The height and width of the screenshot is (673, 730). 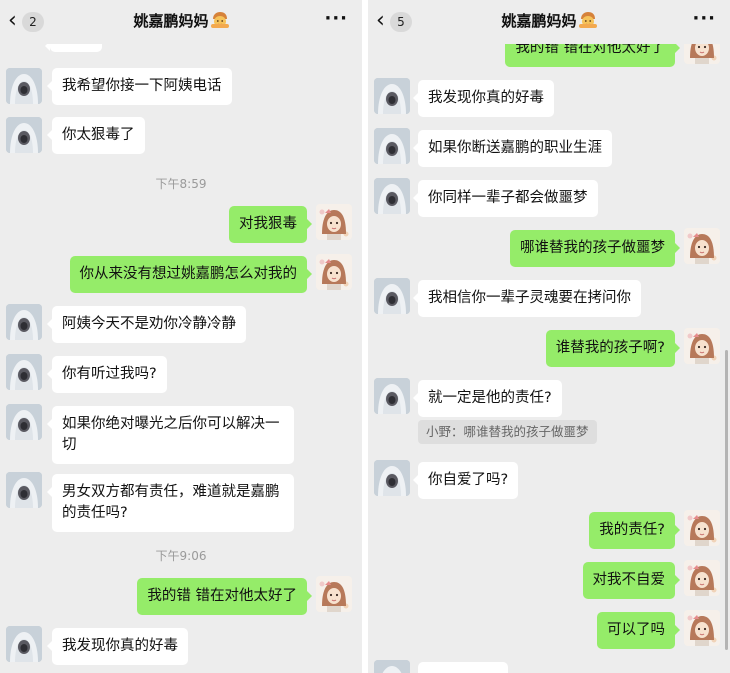 I want to click on message-incoming: 如果你断送嘉鹏的职业生涯, so click(x=512, y=148).